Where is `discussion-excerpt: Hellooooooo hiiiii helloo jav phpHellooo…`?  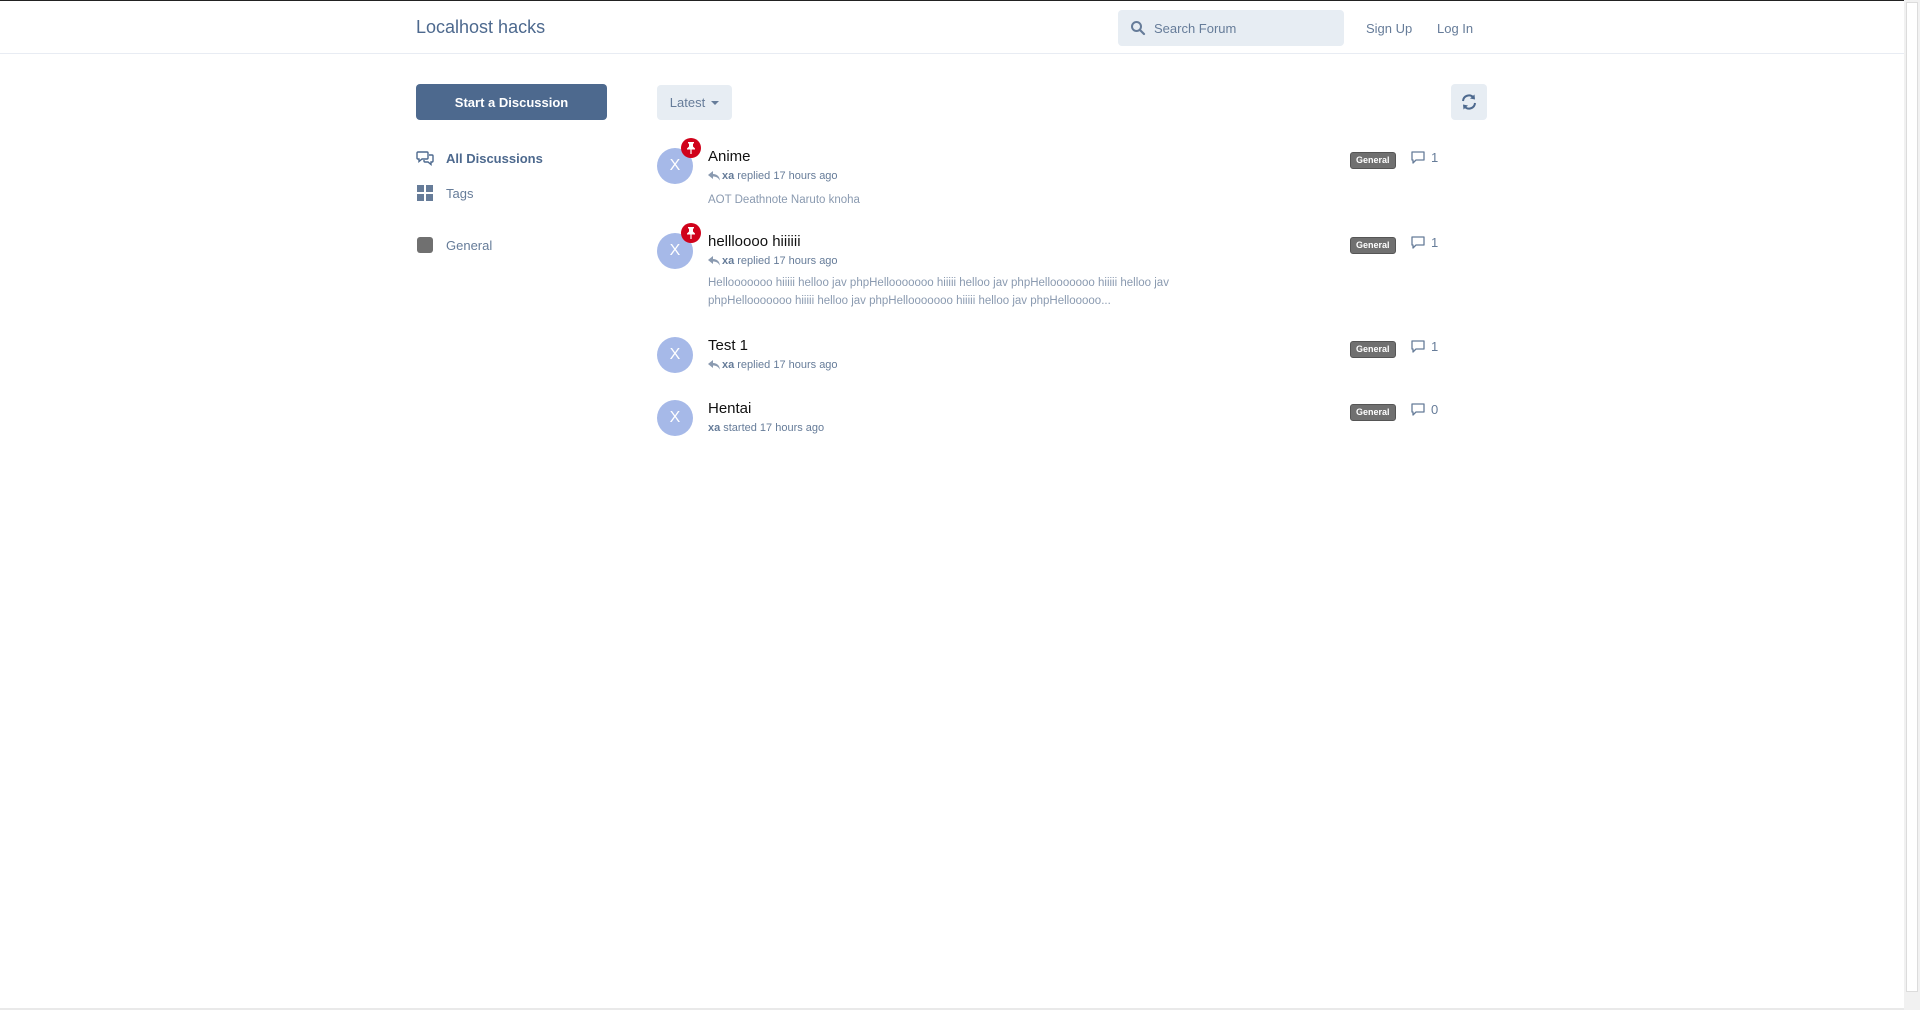 discussion-excerpt: Hellooooooo hiiiii helloo jav phpHellooo… is located at coordinates (938, 292).